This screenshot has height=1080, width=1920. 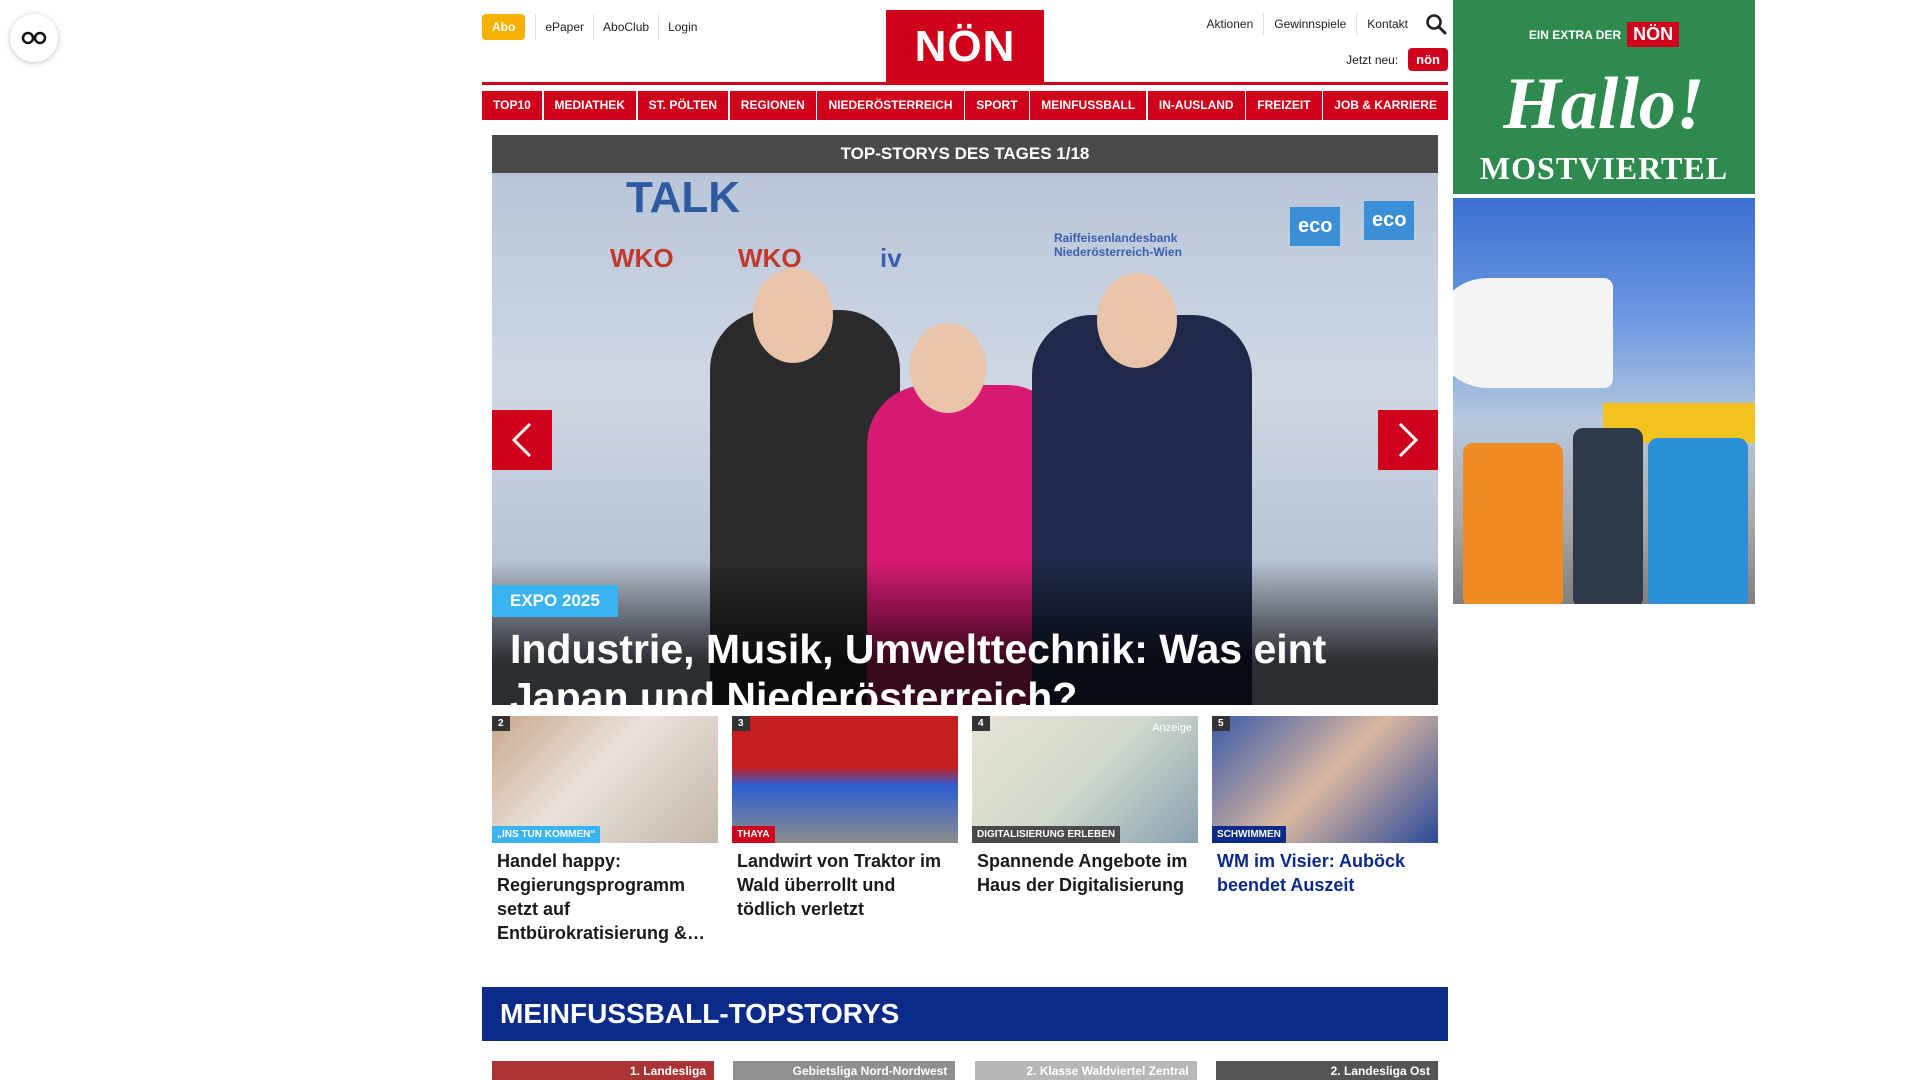 What do you see at coordinates (1389, 220) in the screenshot?
I see `sponsor-eco-2: eco` at bounding box center [1389, 220].